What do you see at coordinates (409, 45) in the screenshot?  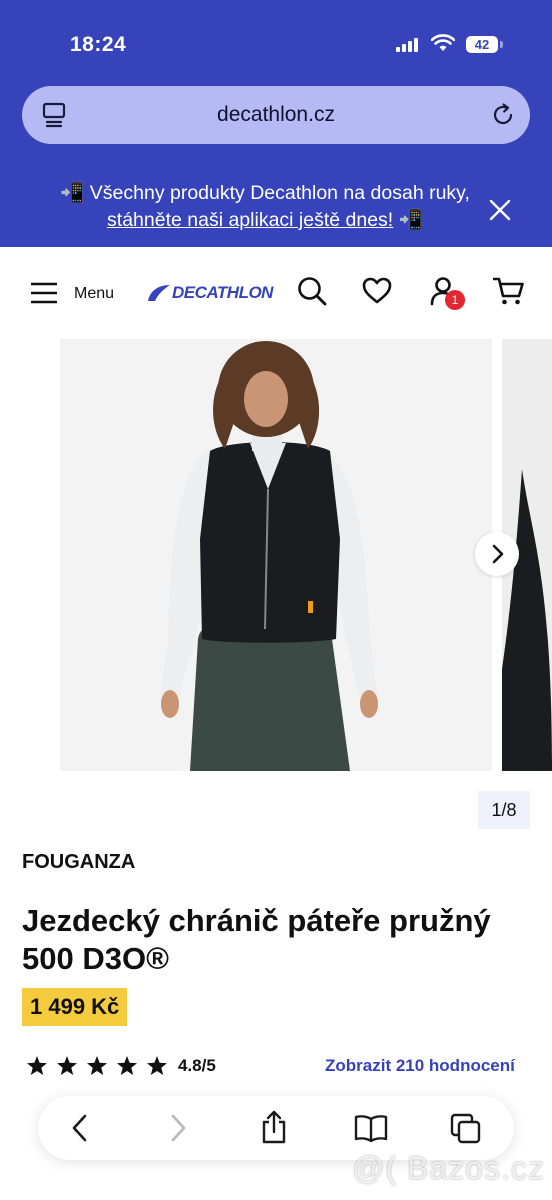 I see `cellular-signal-icon` at bounding box center [409, 45].